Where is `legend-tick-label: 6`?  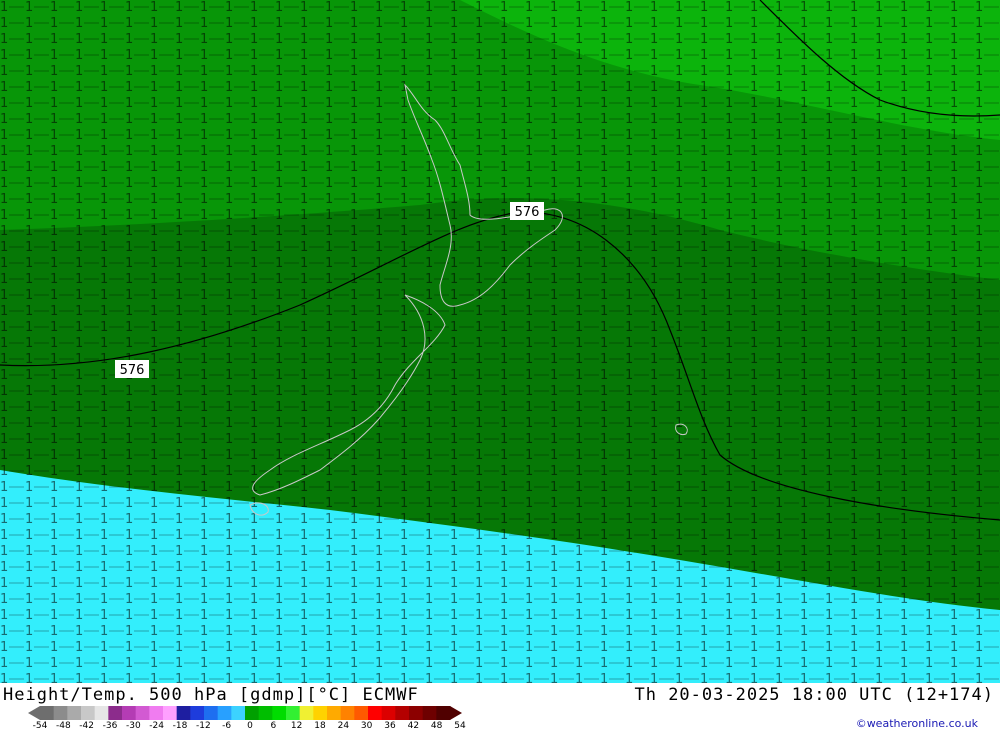
legend-tick-label: 6 is located at coordinates (273, 726).